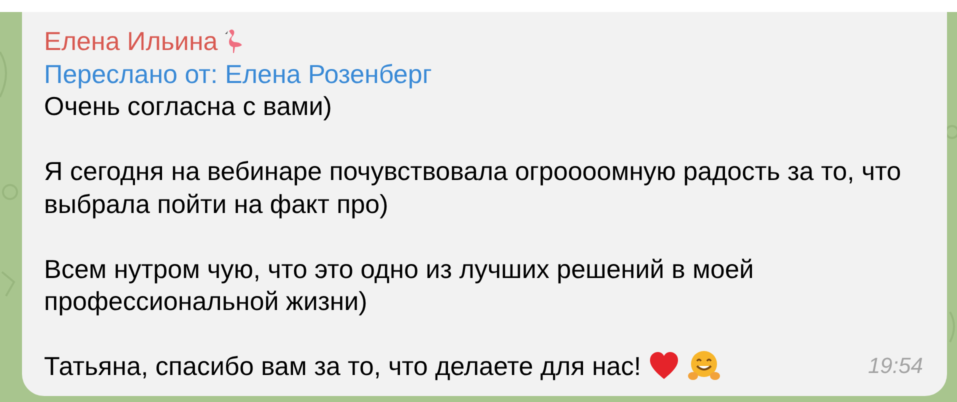  Describe the element at coordinates (473, 187) in the screenshot. I see `message-text: Я сегодня на вебинаре почувствовала огроооомную радость за то, что выбрала пойти на факт про)` at that location.